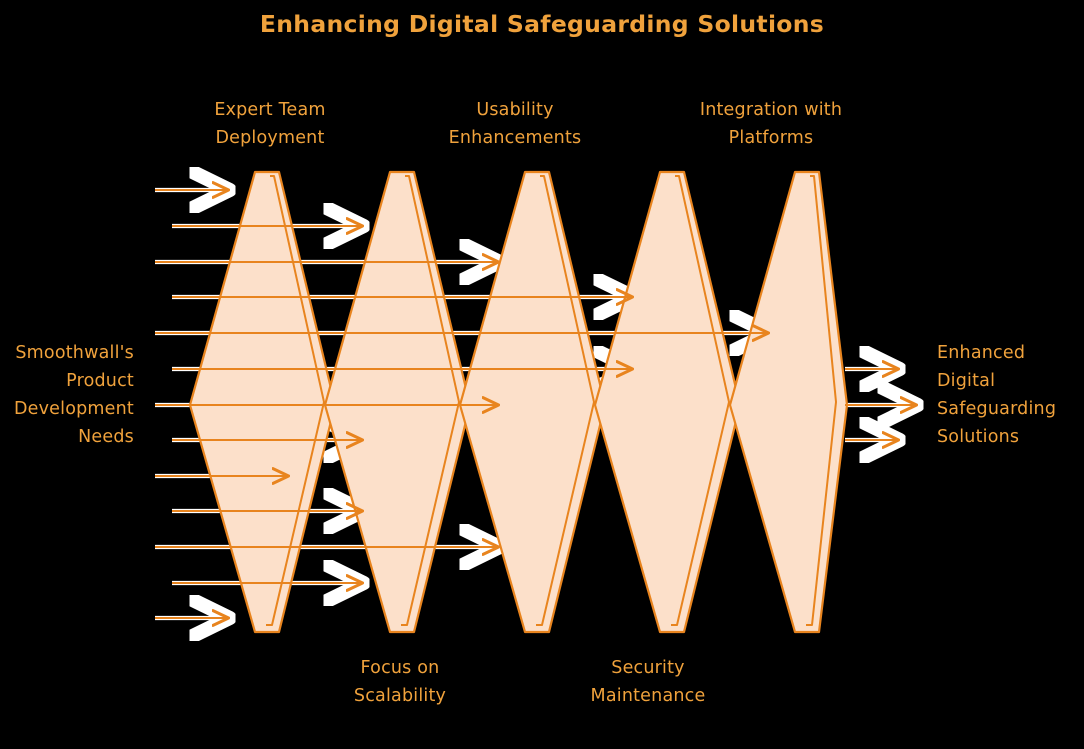  What do you see at coordinates (73, 395) in the screenshot?
I see `input-label: Smoothwall's Product Development Needs` at bounding box center [73, 395].